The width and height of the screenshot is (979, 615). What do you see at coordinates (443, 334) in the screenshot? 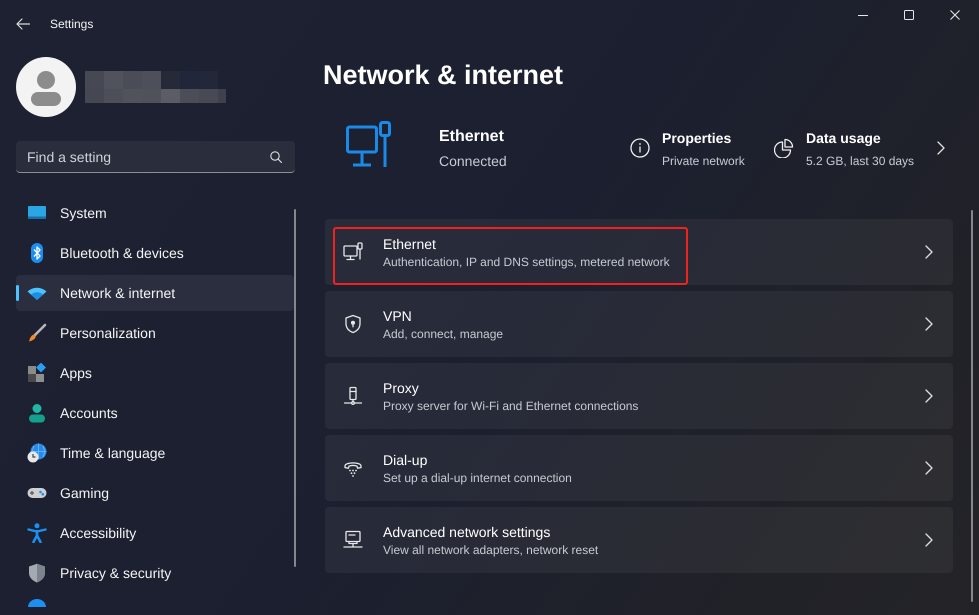
I see `card-subtitle: Add, connect, manage` at bounding box center [443, 334].